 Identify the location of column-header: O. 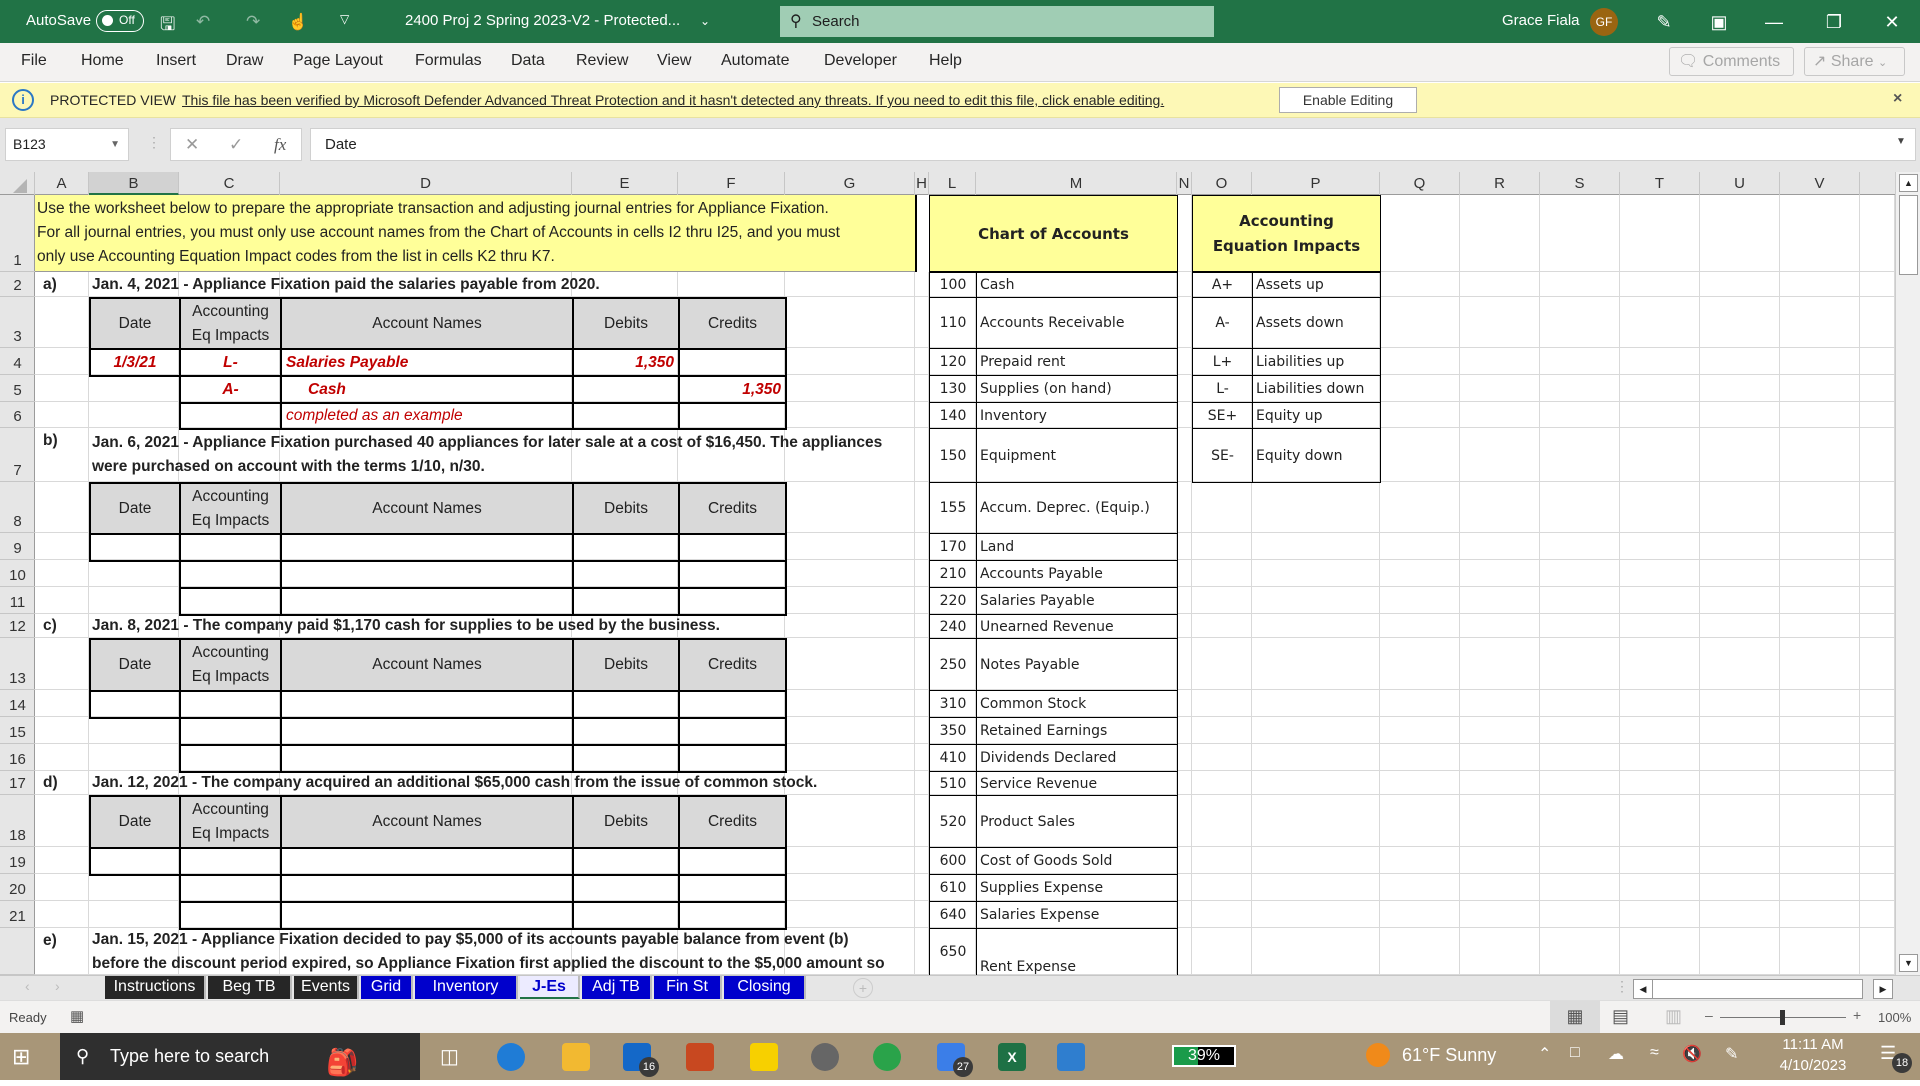
(1222, 183).